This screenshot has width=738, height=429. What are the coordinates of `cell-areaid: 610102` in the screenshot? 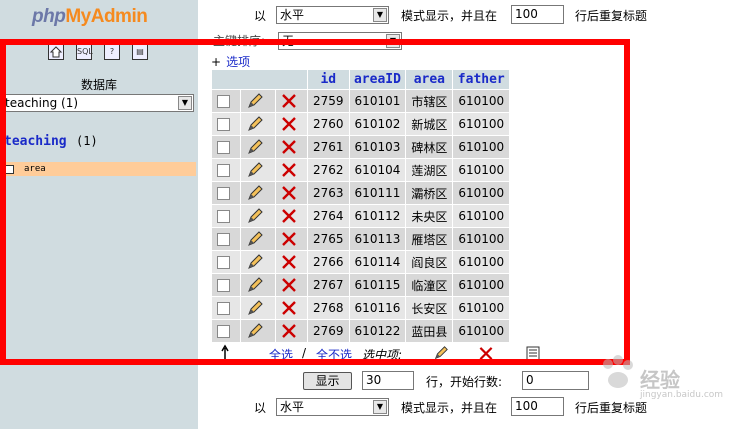 It's located at (377, 124).